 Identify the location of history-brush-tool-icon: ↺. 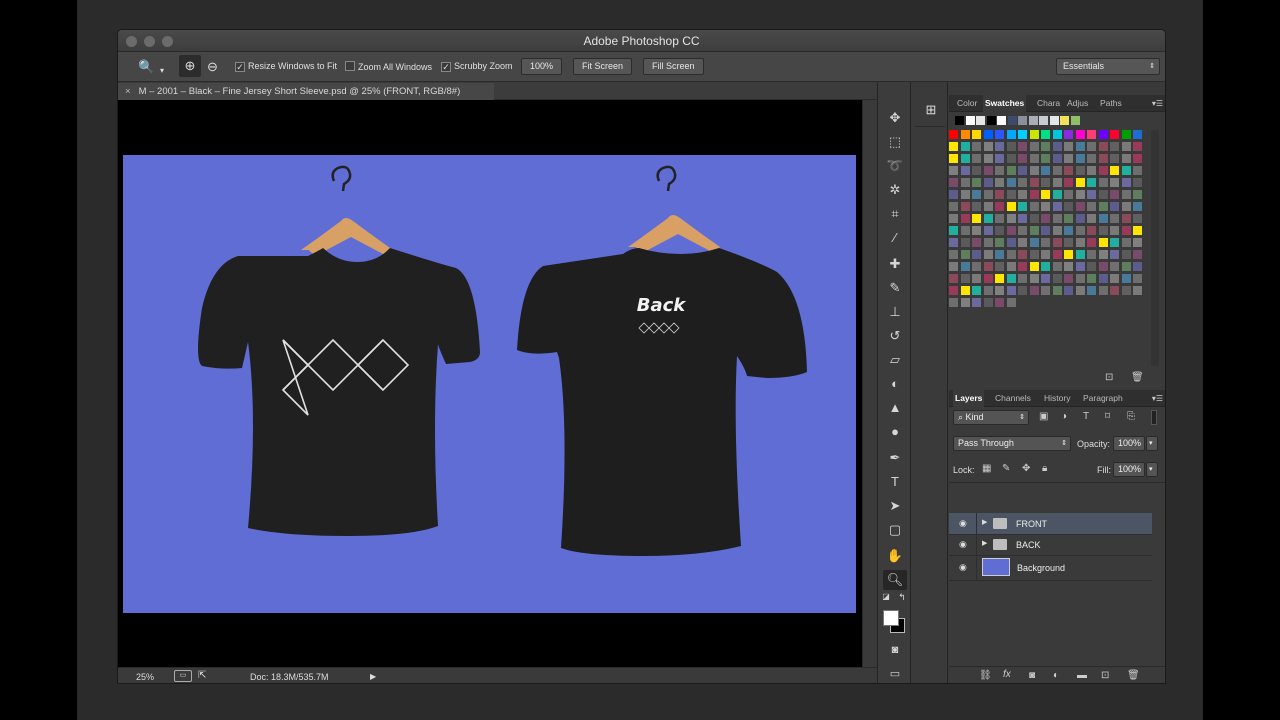
(895, 336).